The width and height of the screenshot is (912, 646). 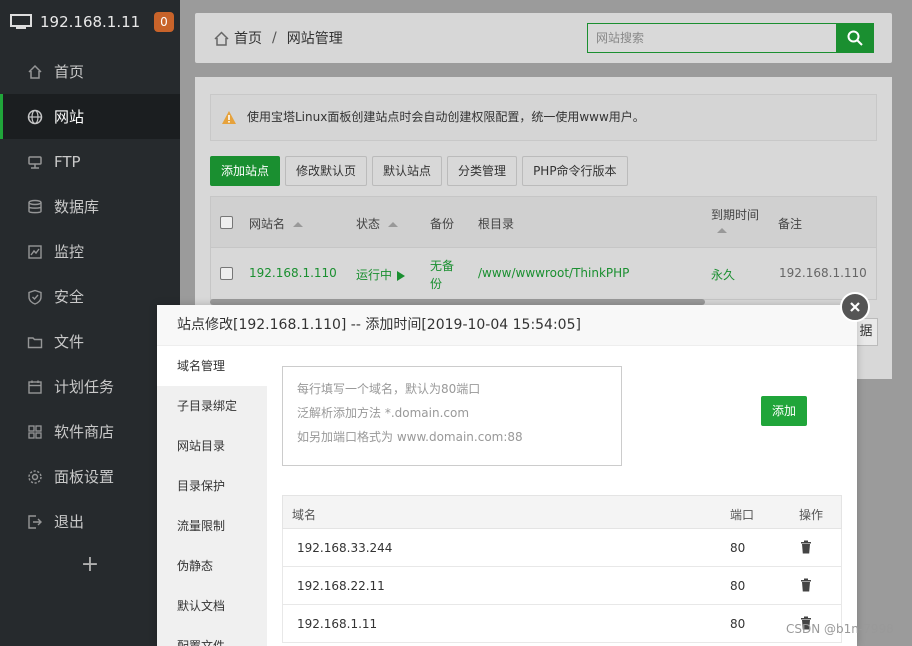 I want to click on sidebar-item-label: 退出, so click(x=69, y=522).